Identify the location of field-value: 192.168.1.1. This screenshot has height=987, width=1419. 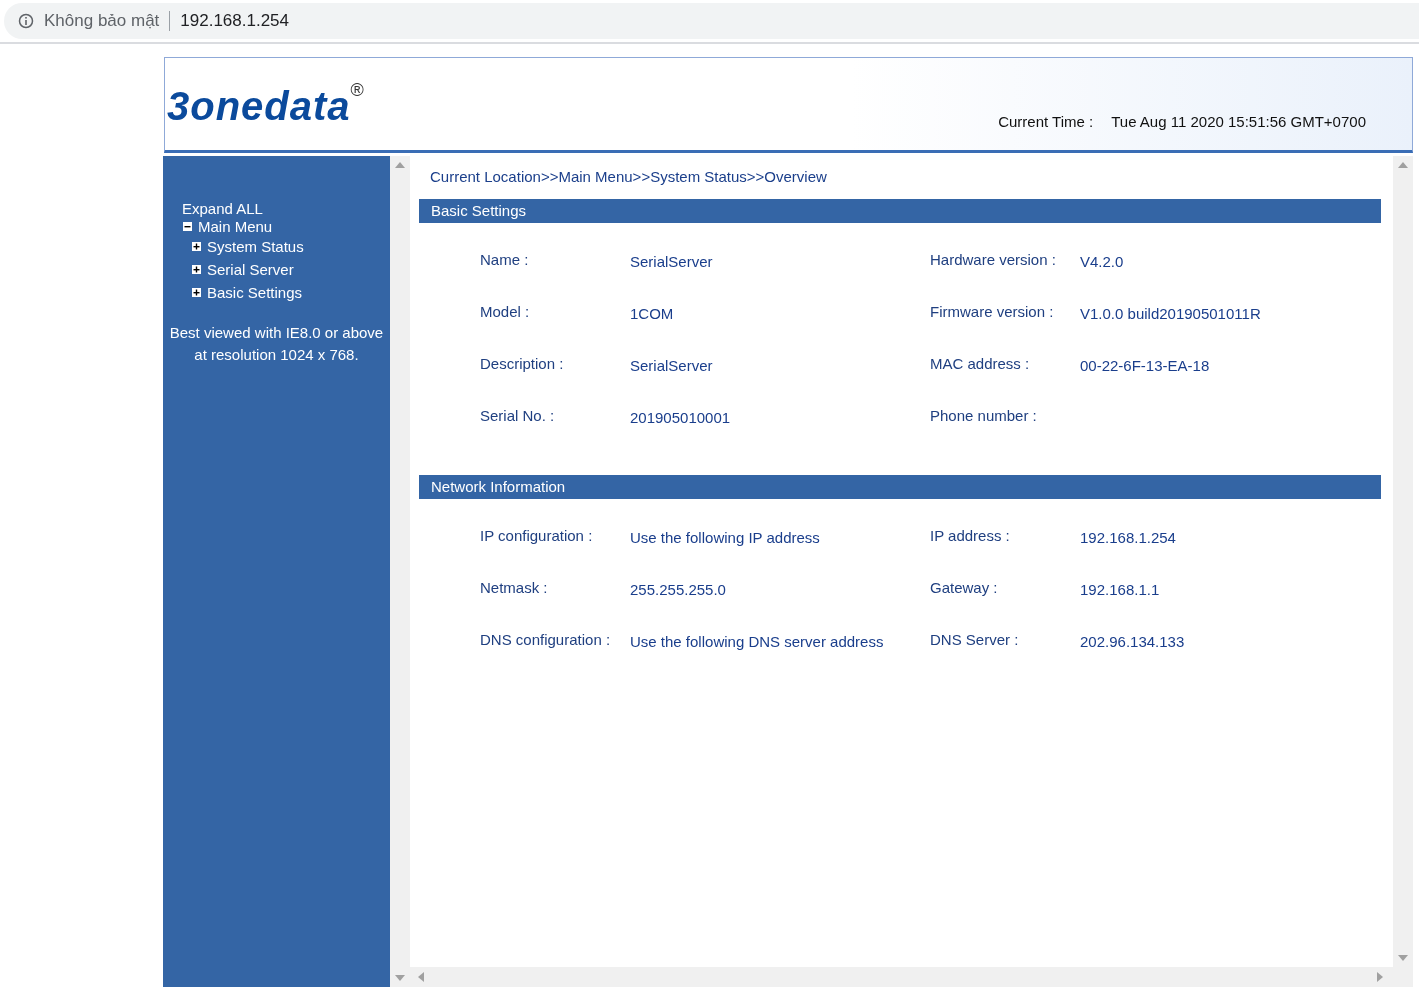
(1120, 589).